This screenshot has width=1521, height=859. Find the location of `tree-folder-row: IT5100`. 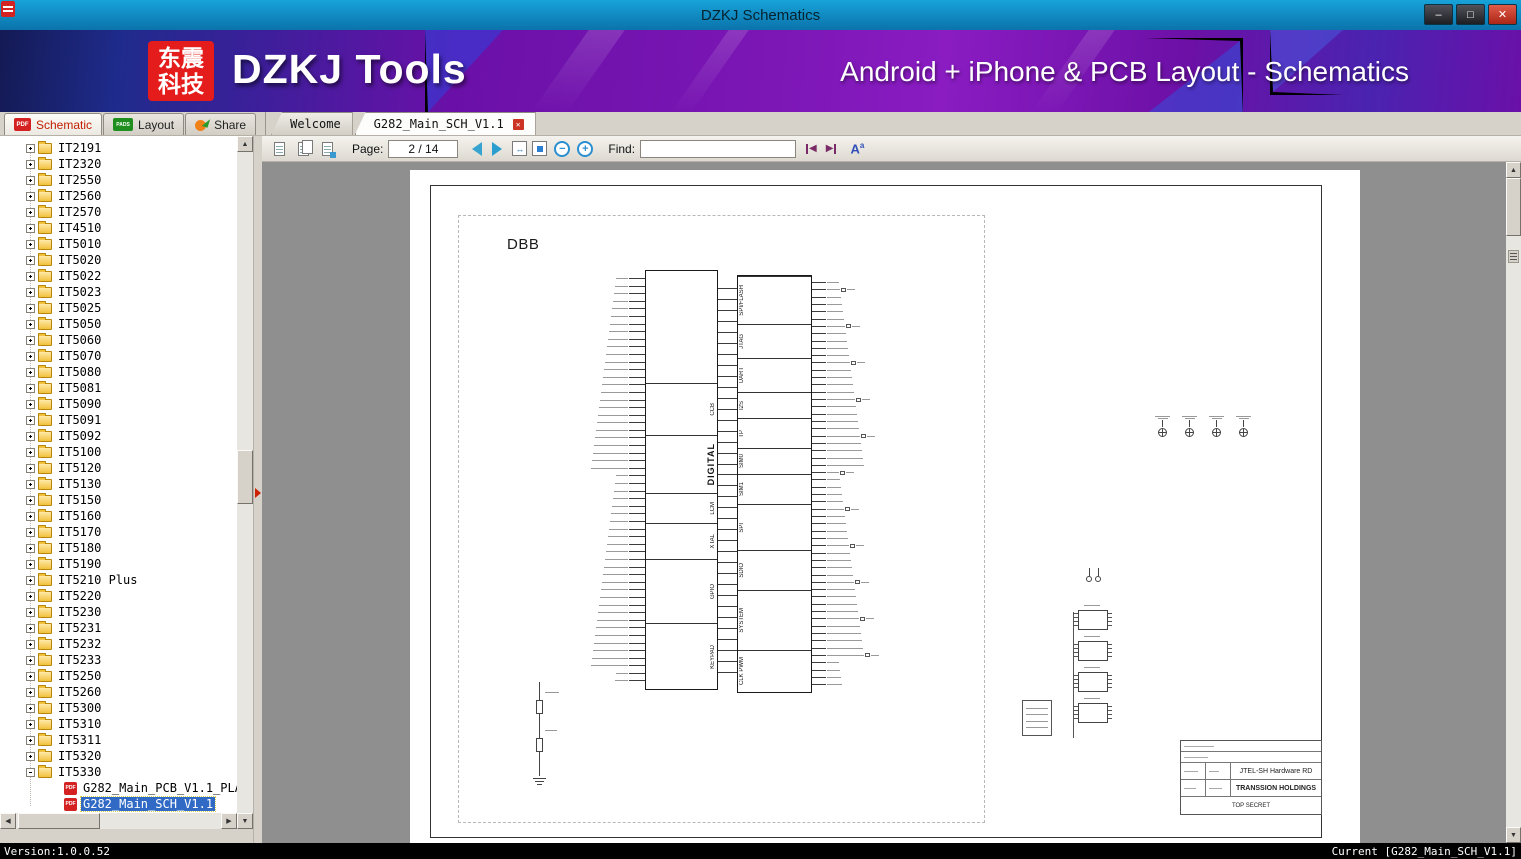

tree-folder-row: IT5100 is located at coordinates (118, 452).